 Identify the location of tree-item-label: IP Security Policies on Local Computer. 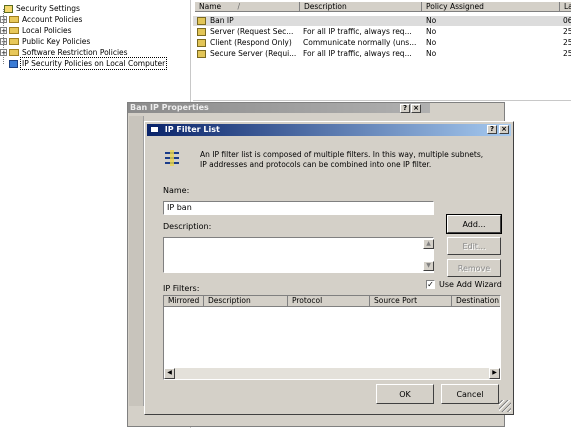
(93, 63).